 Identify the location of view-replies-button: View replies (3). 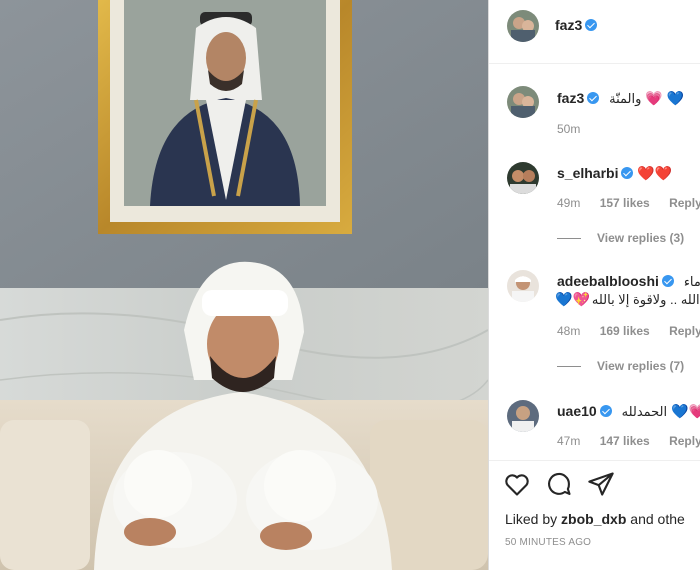
(620, 238).